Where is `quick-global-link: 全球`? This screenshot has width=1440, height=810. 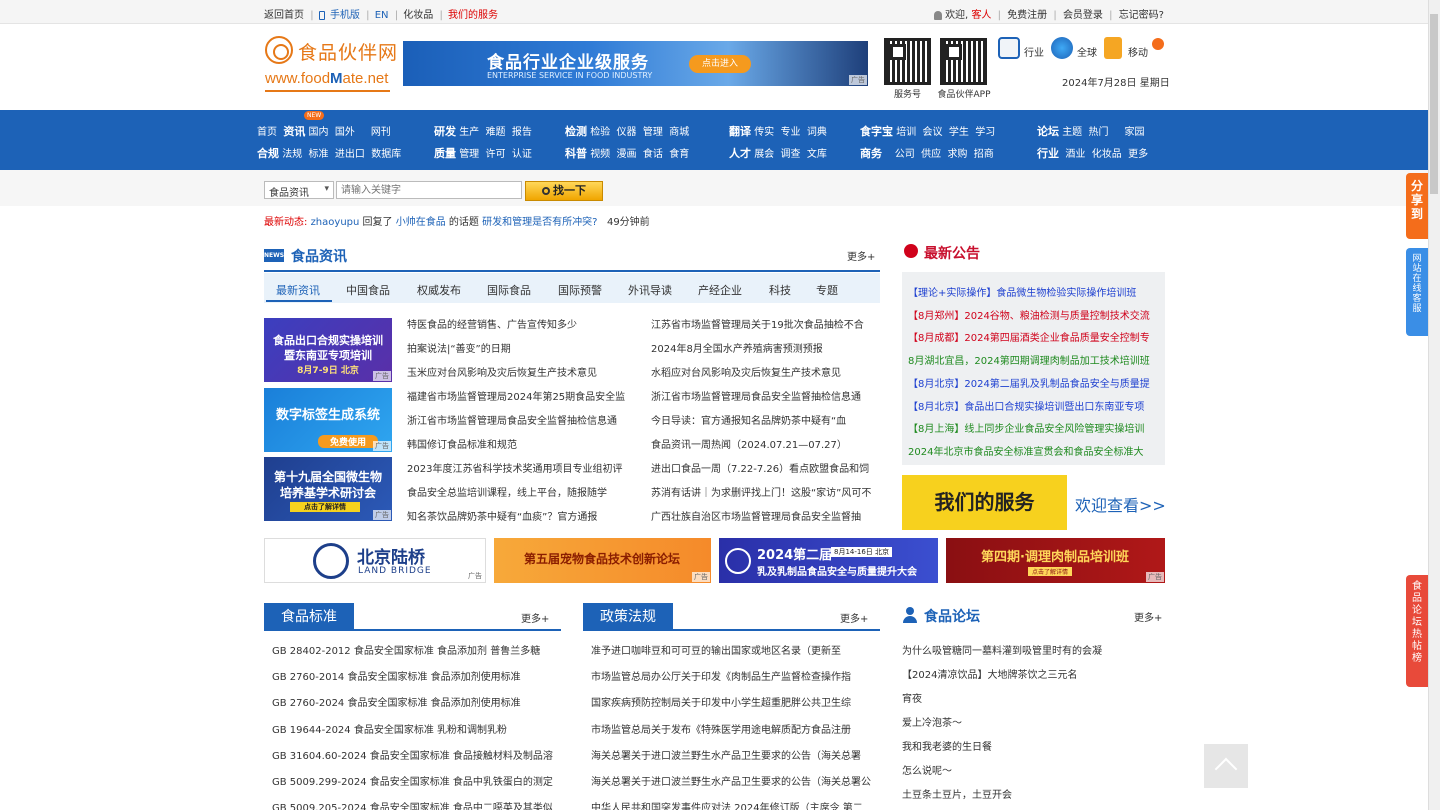
quick-global-link: 全球 is located at coordinates (1087, 51).